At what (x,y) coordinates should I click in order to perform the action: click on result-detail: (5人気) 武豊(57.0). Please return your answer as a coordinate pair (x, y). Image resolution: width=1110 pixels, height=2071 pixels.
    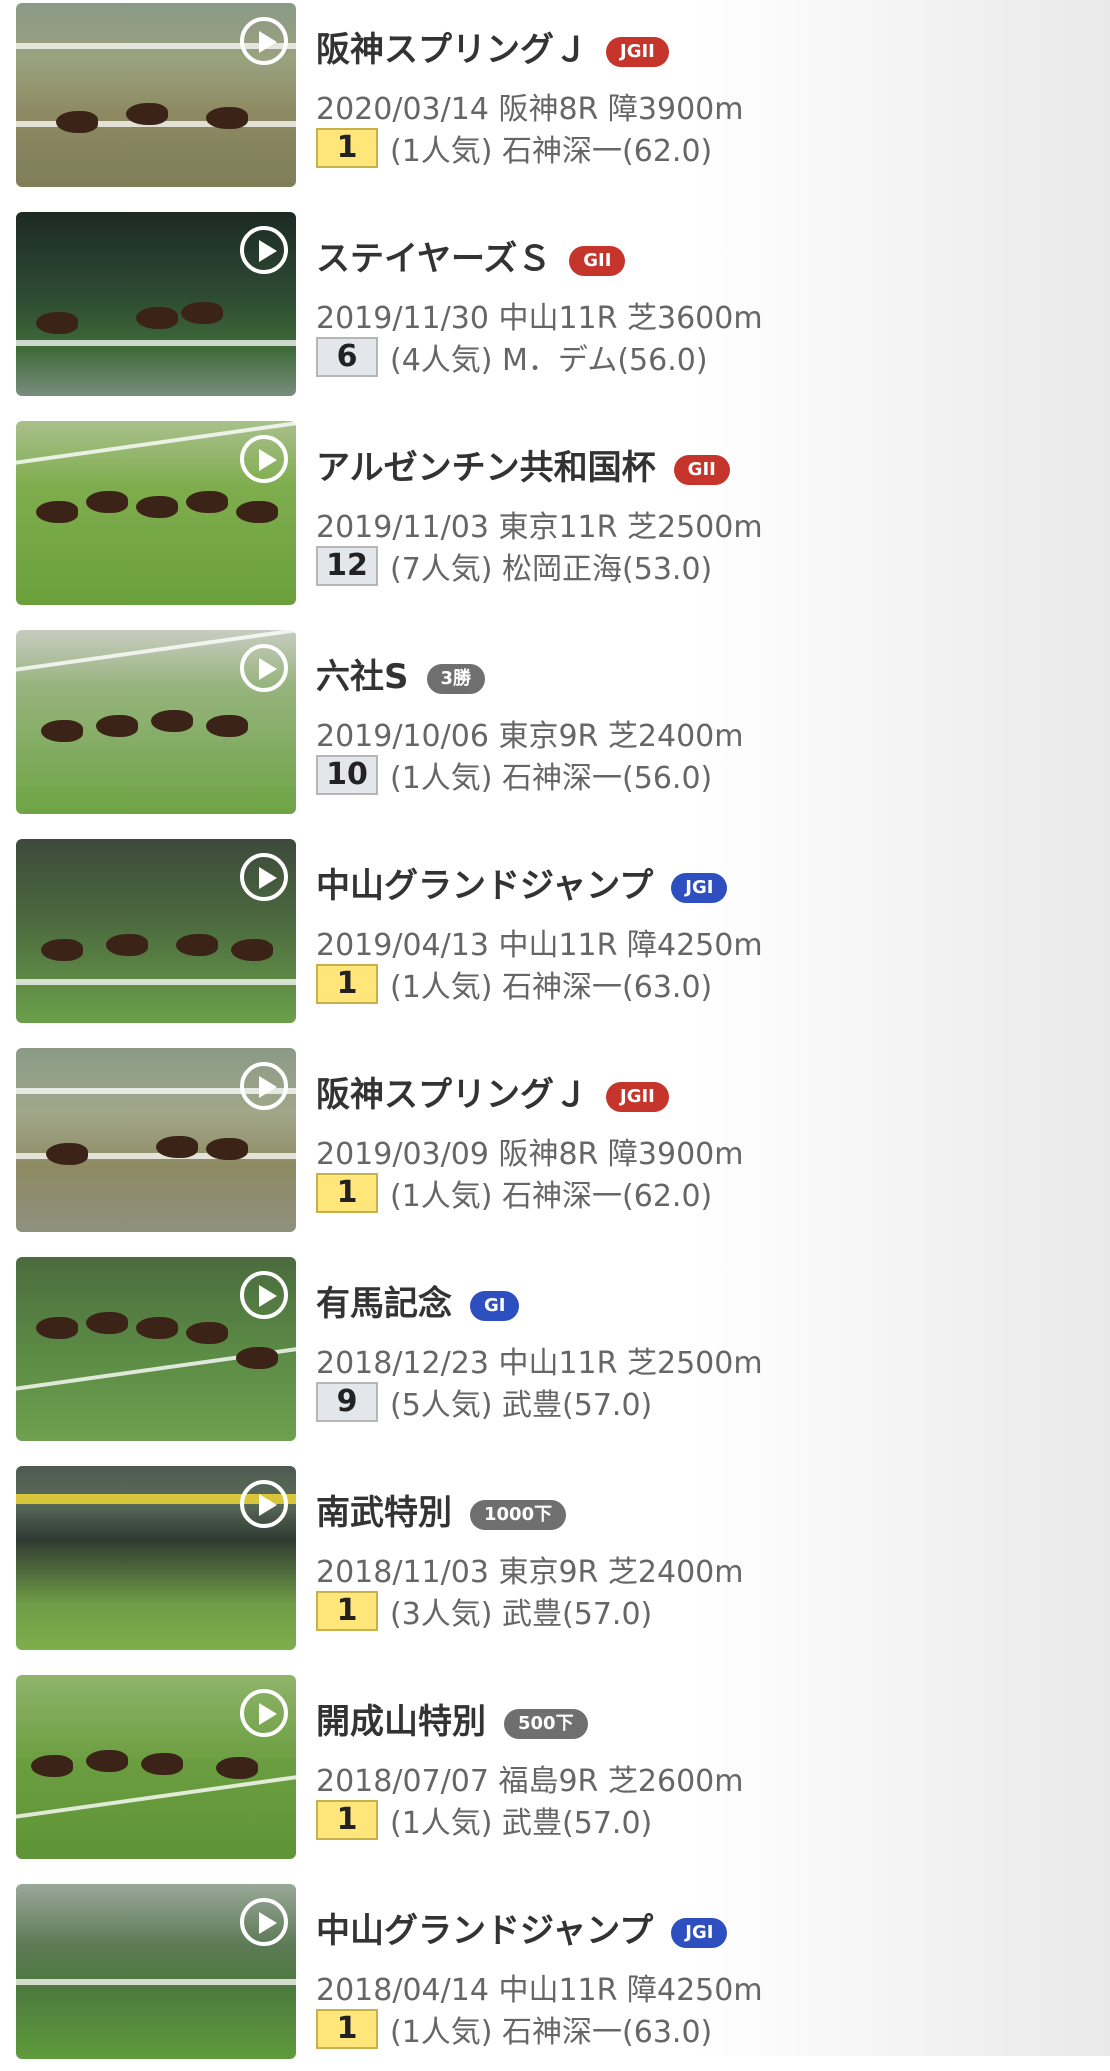
    Looking at the image, I should click on (521, 1405).